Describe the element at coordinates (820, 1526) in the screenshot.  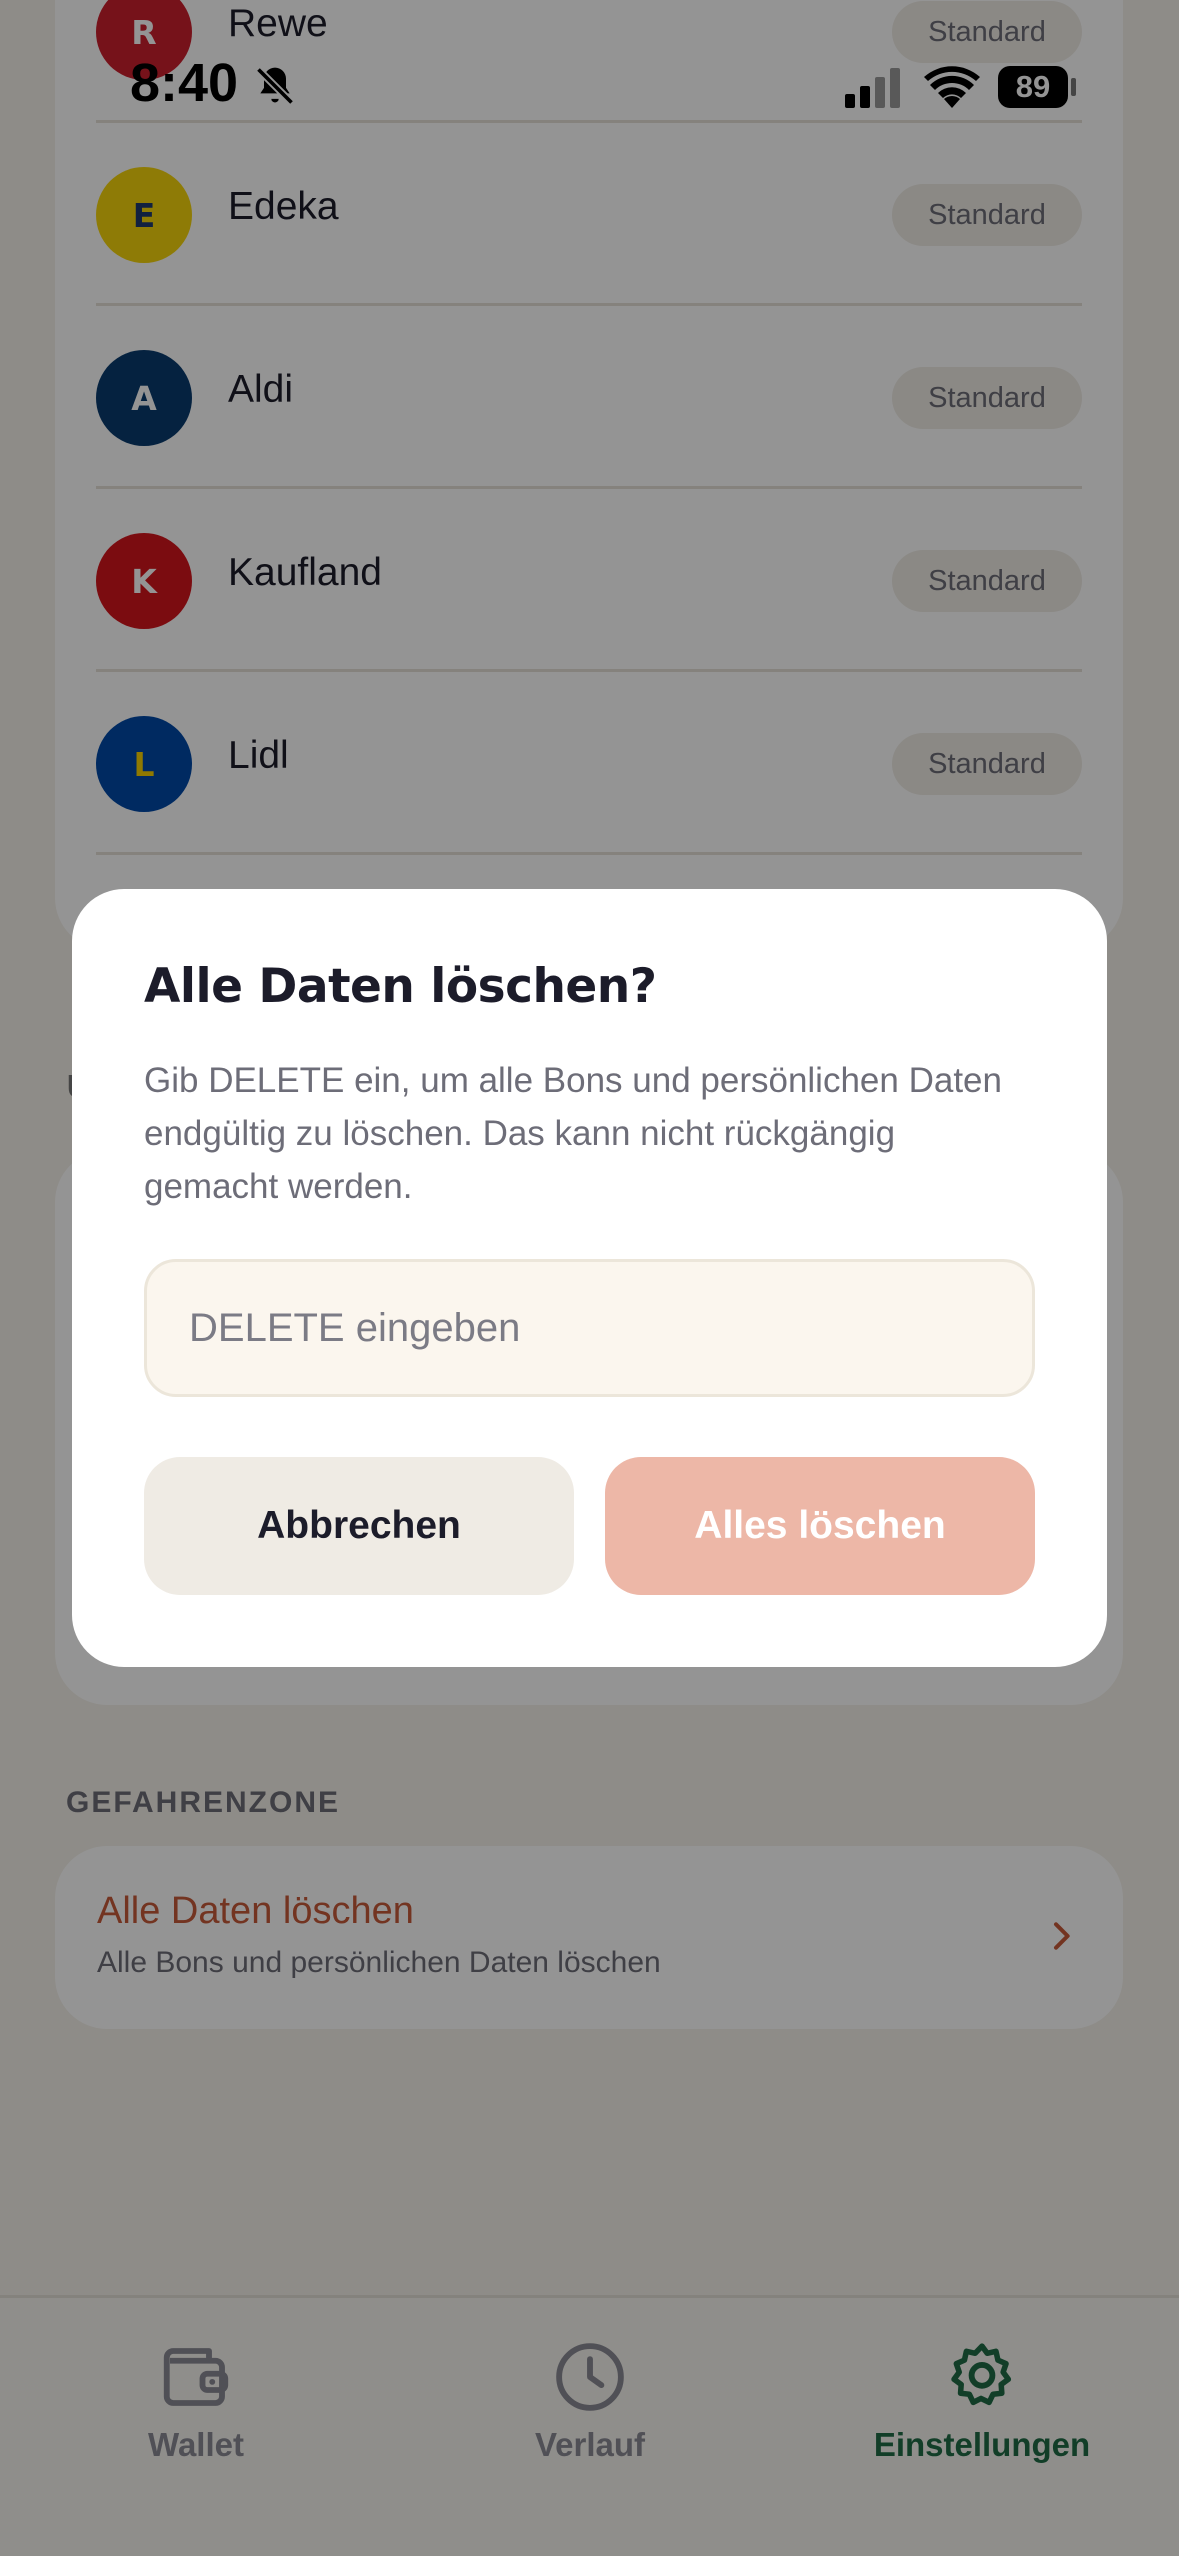
I see `delete-all-button: Alles löschen` at that location.